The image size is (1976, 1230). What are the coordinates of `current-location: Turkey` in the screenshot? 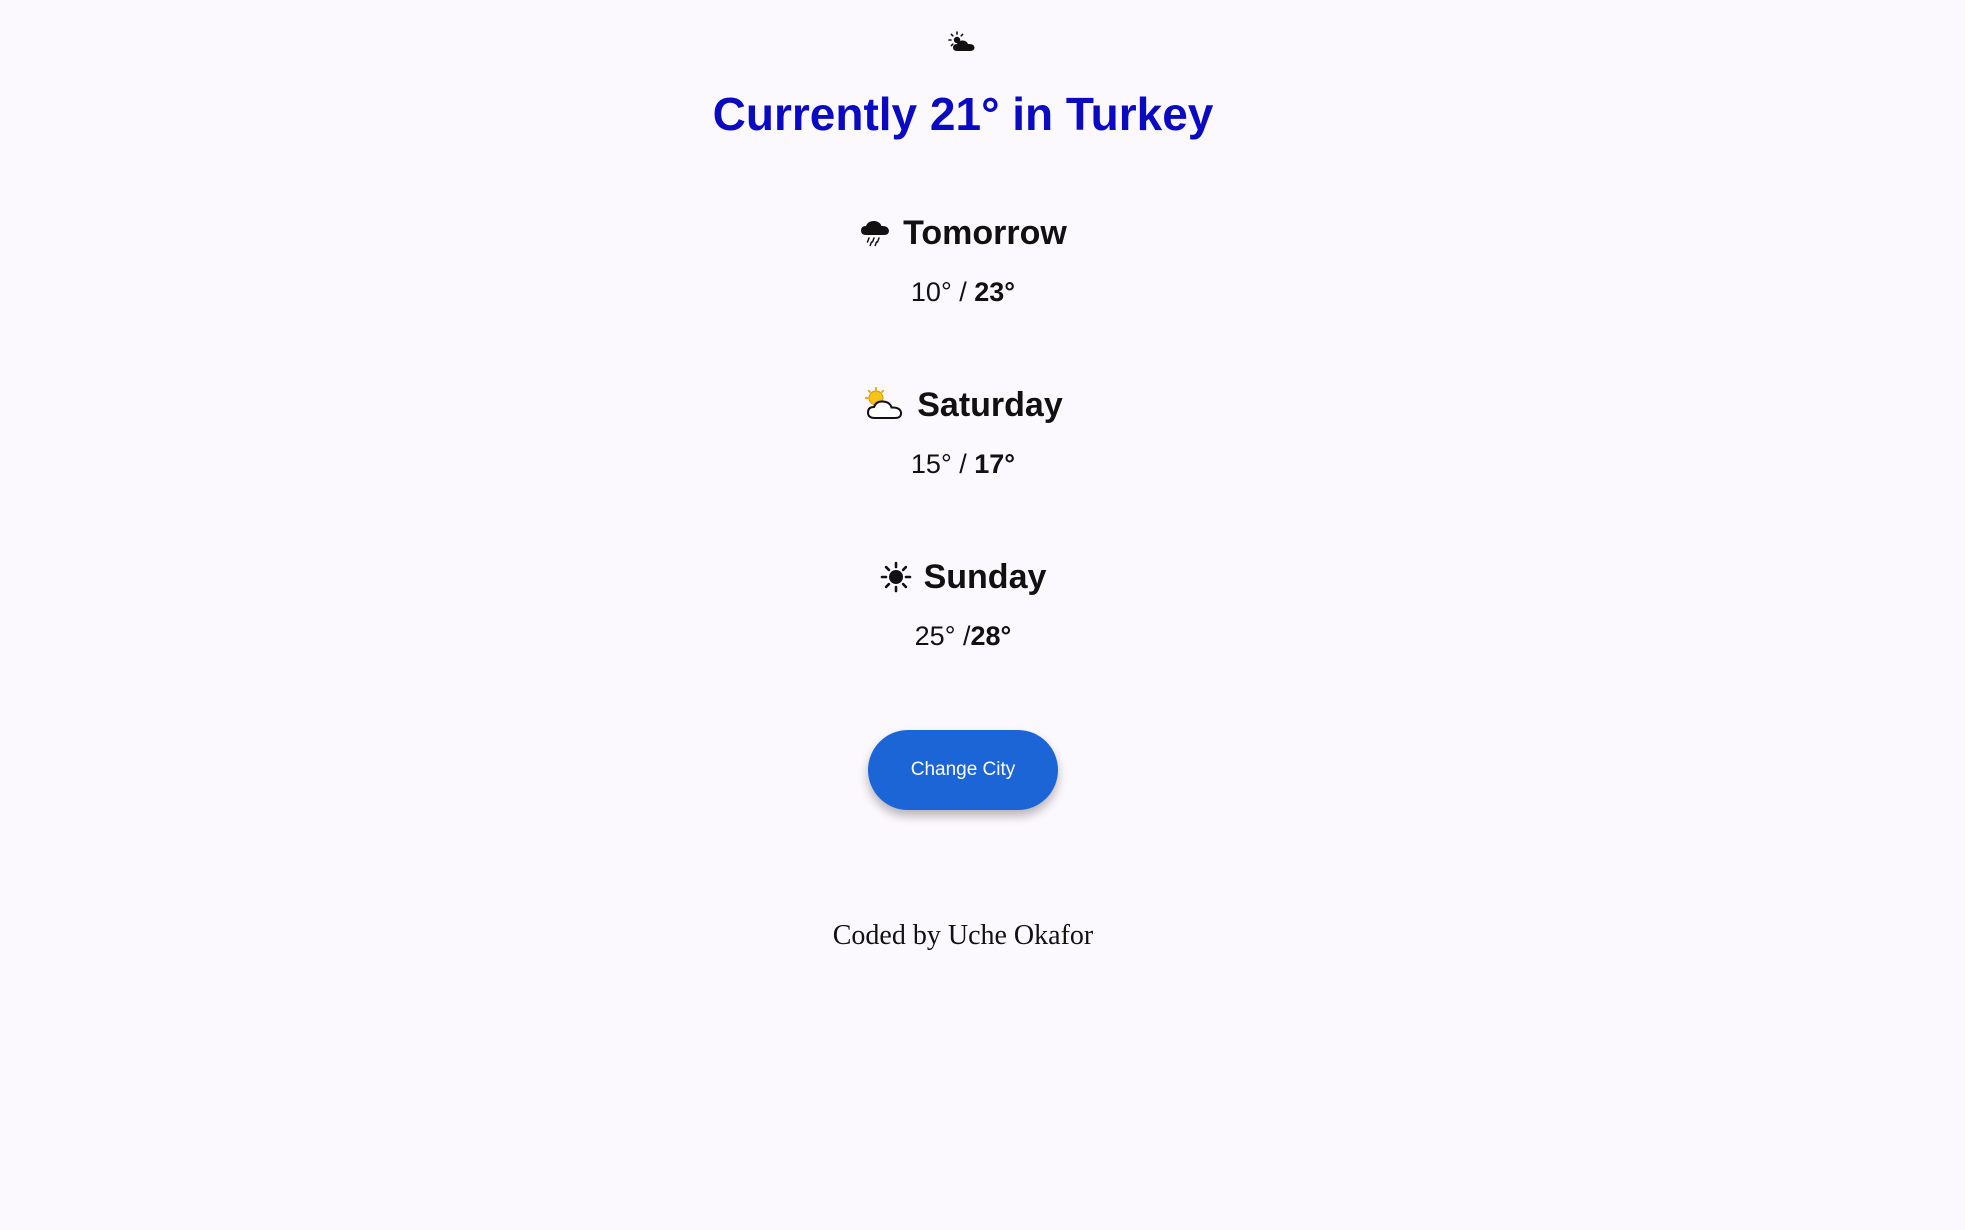 It's located at (1139, 114).